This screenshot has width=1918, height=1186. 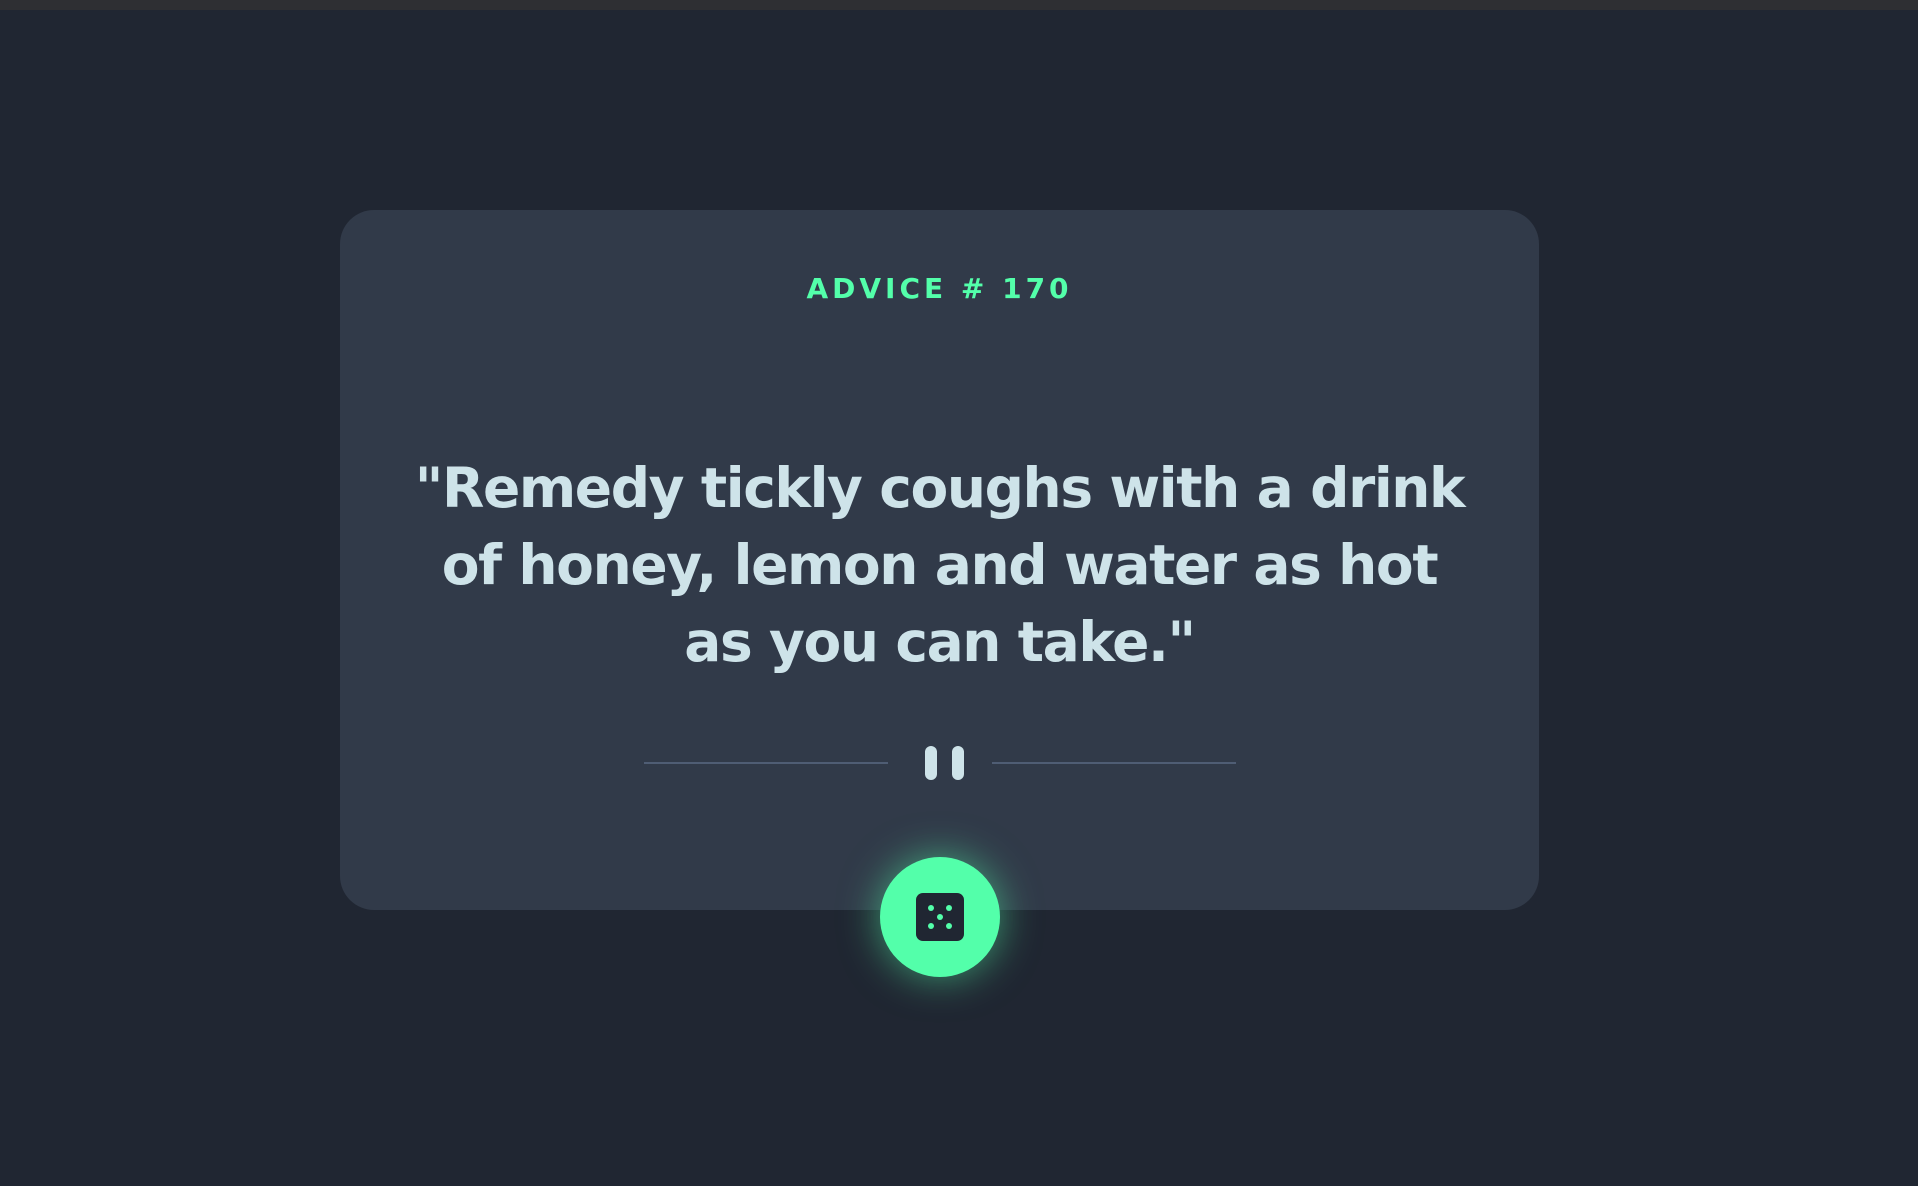 I want to click on pause-icon, so click(x=944, y=763).